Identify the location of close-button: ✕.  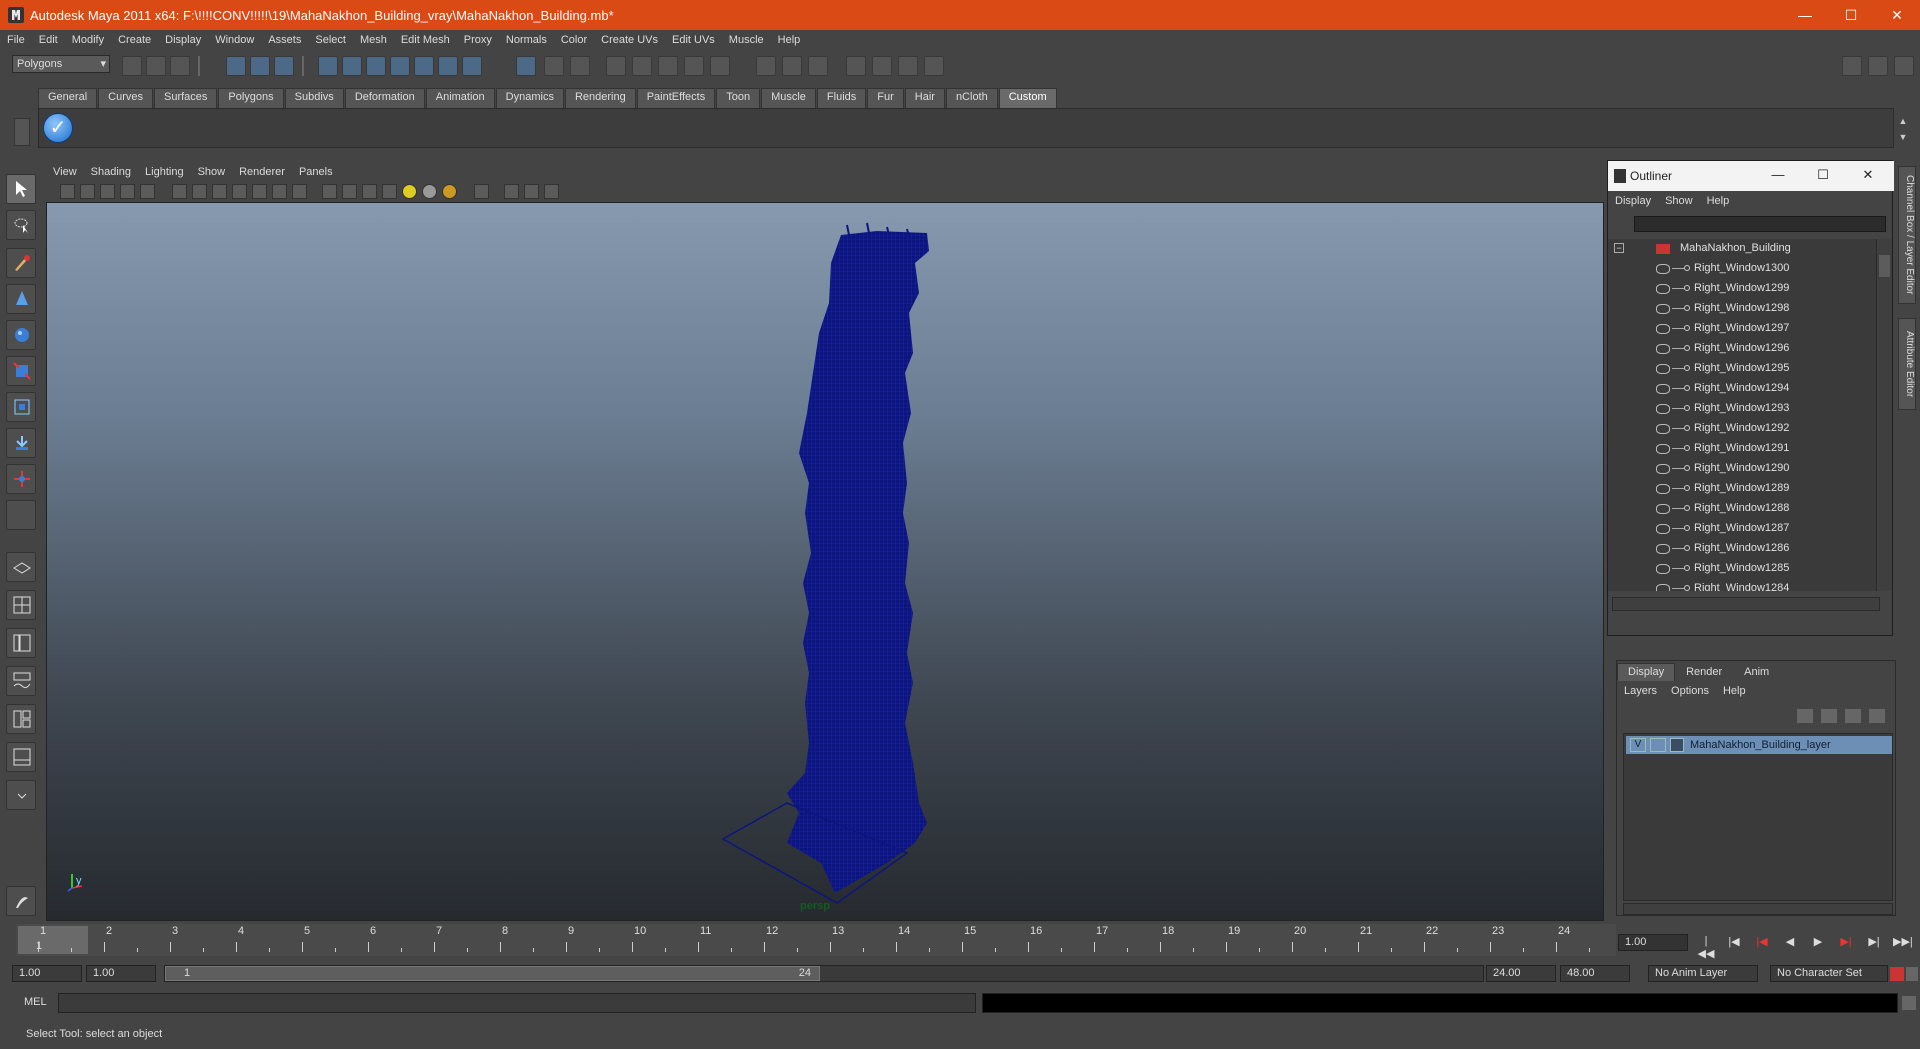
(1897, 15).